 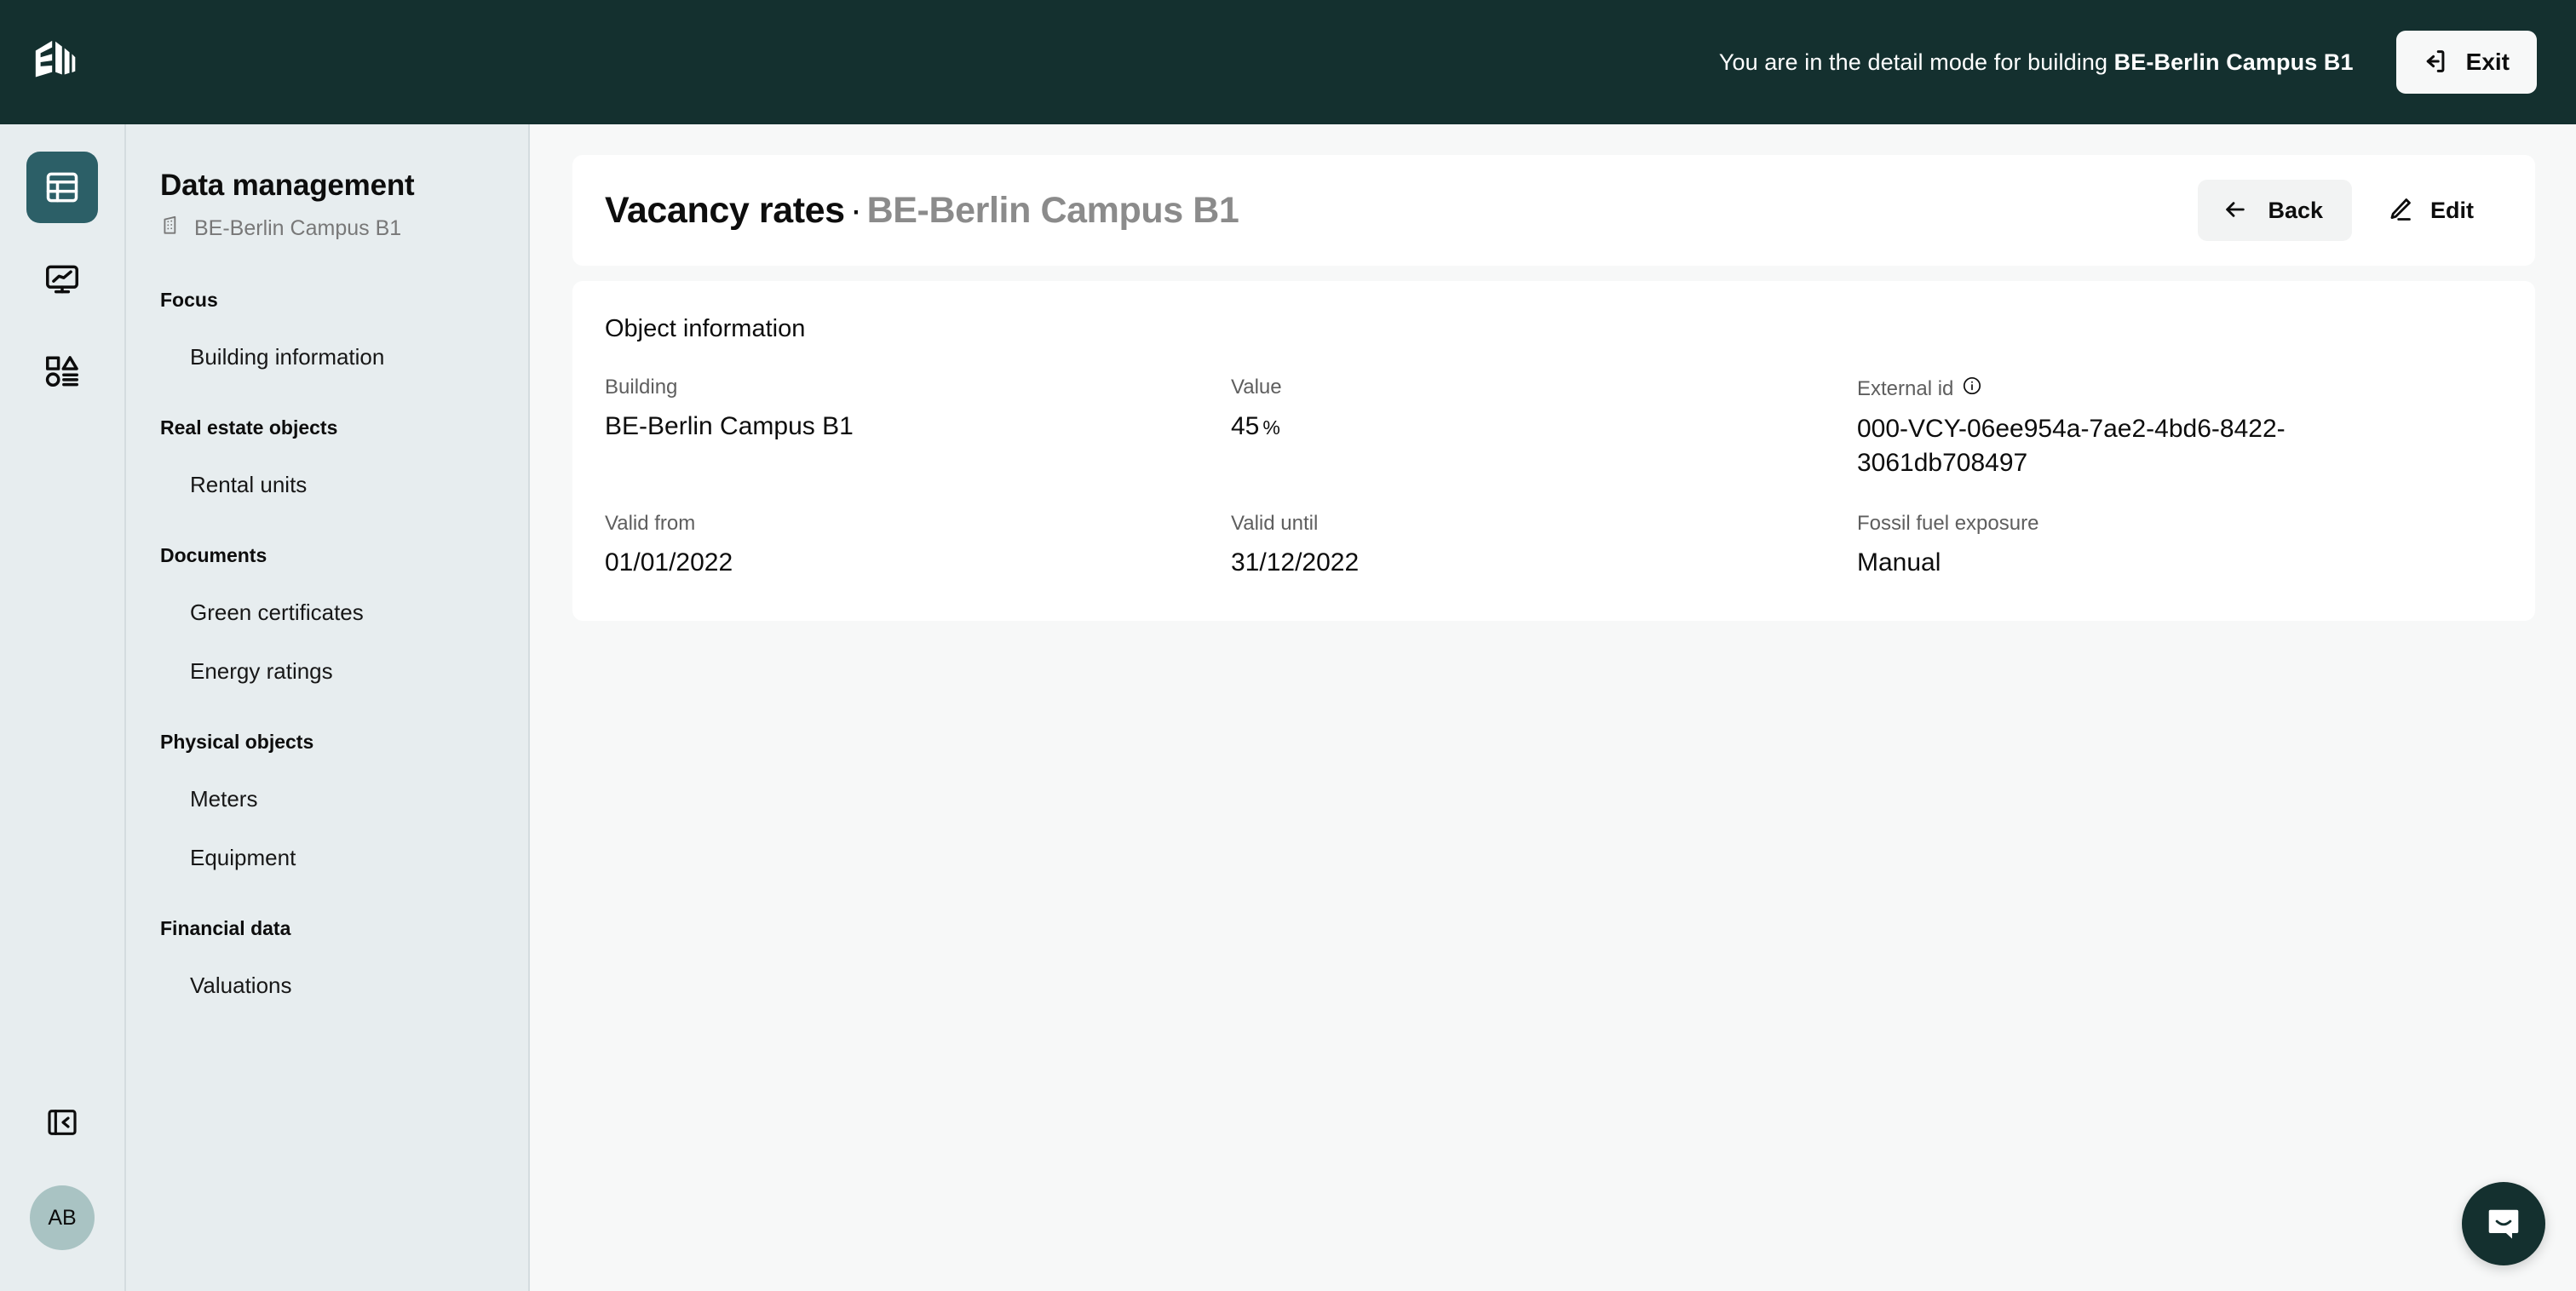 What do you see at coordinates (1899, 562) in the screenshot?
I see `field-value-fossil-fuel-exposure: Manual` at bounding box center [1899, 562].